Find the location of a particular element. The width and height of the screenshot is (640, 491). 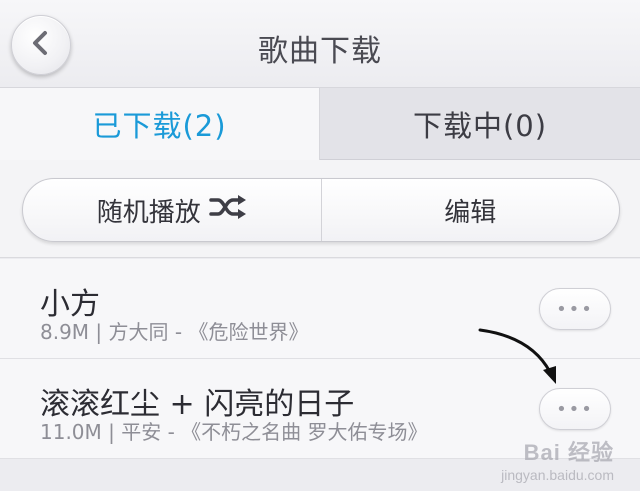

tab-bar: 已下载(2) 下载中(0) is located at coordinates (320, 124).